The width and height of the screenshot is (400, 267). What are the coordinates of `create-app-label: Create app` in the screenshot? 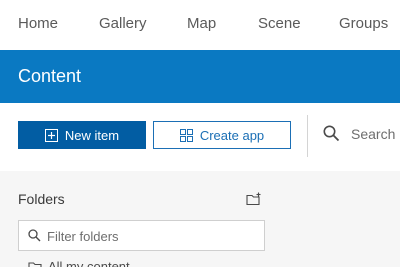 It's located at (232, 135).